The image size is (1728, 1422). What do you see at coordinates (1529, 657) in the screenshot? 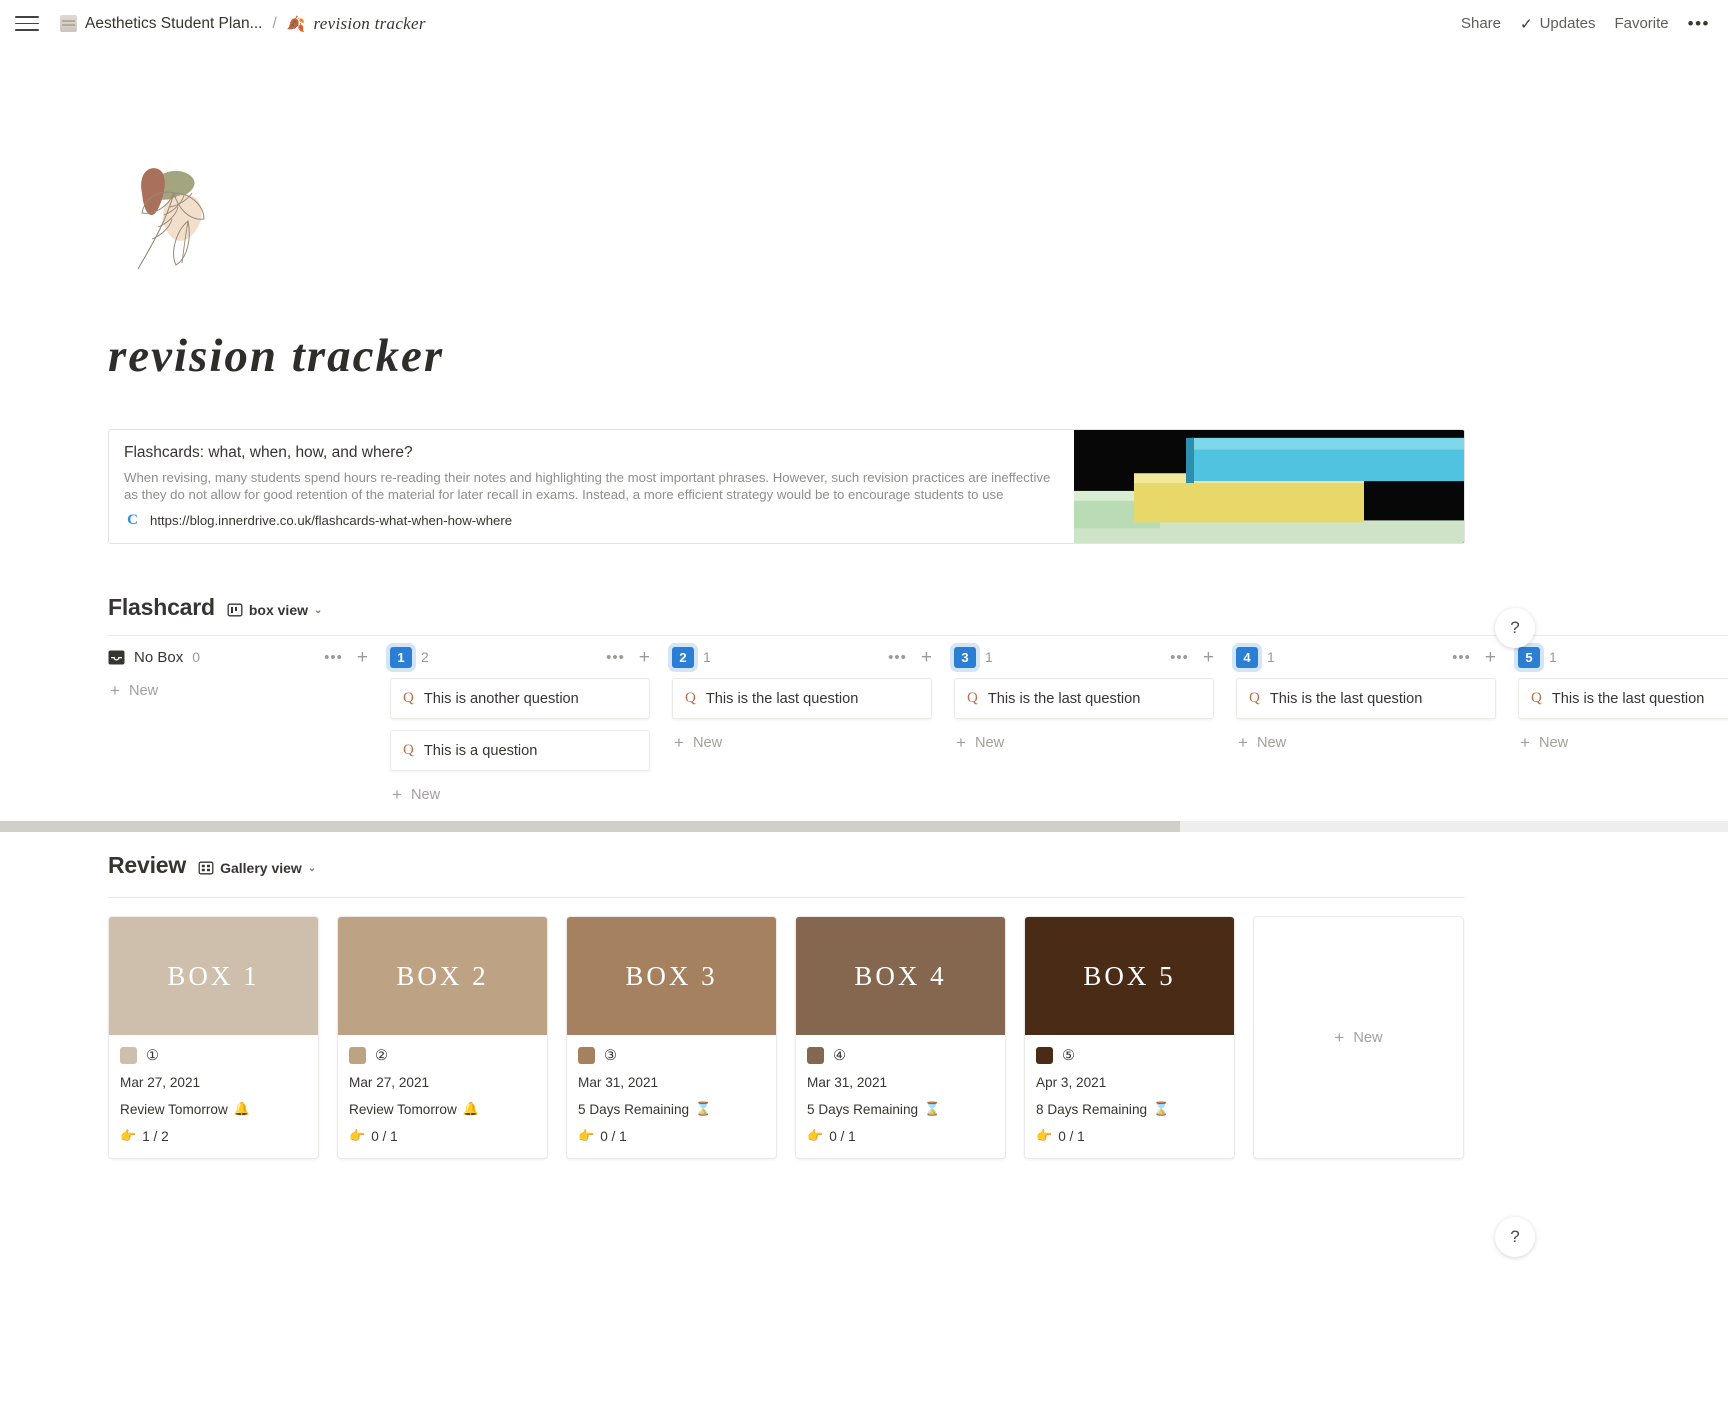
I see `box-number-badge: 5` at bounding box center [1529, 657].